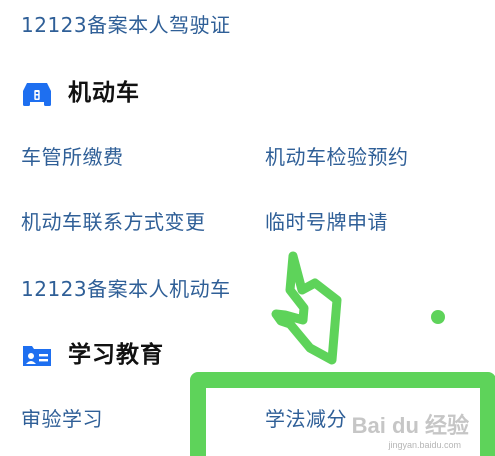 Image resolution: width=495 pixels, height=456 pixels. What do you see at coordinates (37, 94) in the screenshot?
I see `car-icon` at bounding box center [37, 94].